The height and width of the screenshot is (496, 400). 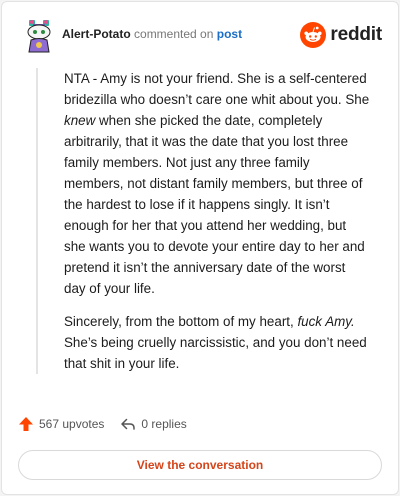 I want to click on comment-text: Sincerely, from the bottom of my heart,, so click(x=181, y=321).